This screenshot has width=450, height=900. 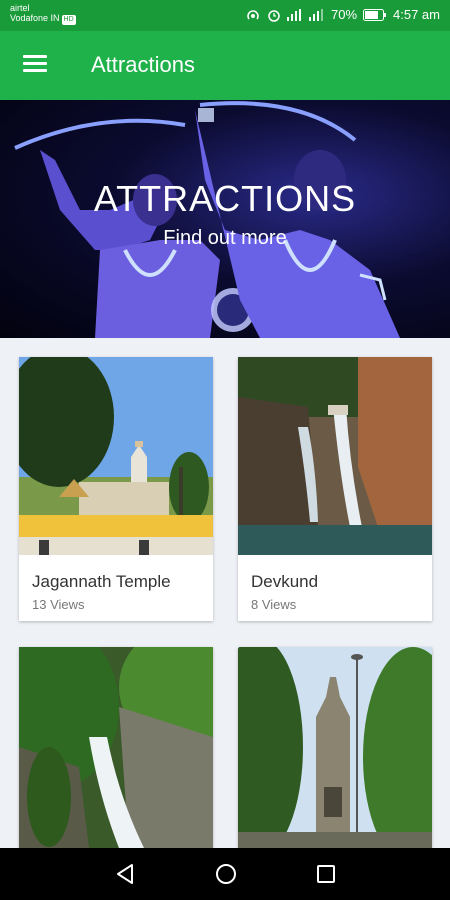 I want to click on page-title: Attractions, so click(x=143, y=64).